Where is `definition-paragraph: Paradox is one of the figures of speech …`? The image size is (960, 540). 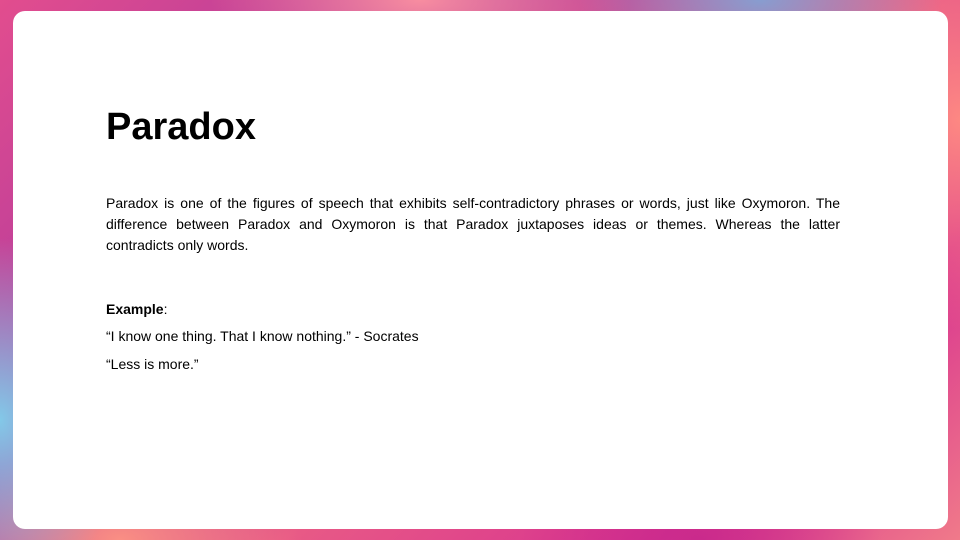
definition-paragraph: Paradox is one of the figures of speech … is located at coordinates (473, 224).